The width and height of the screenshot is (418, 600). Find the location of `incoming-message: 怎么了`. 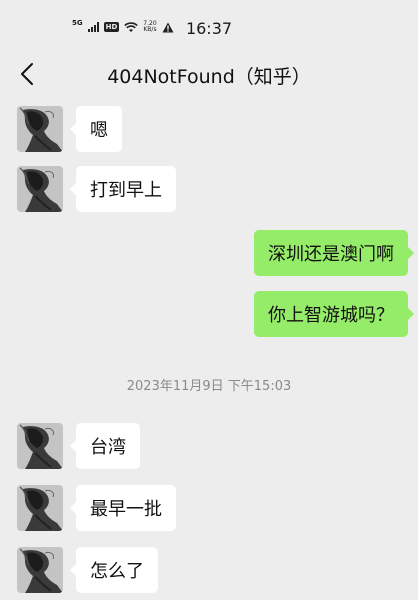

incoming-message: 怎么了 is located at coordinates (114, 570).